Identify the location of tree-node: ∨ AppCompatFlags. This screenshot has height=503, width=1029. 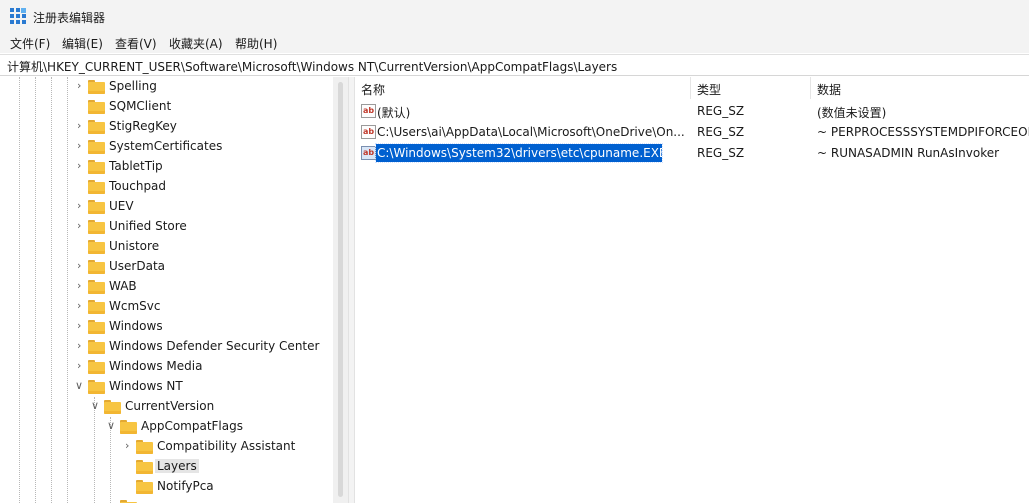
(165, 427).